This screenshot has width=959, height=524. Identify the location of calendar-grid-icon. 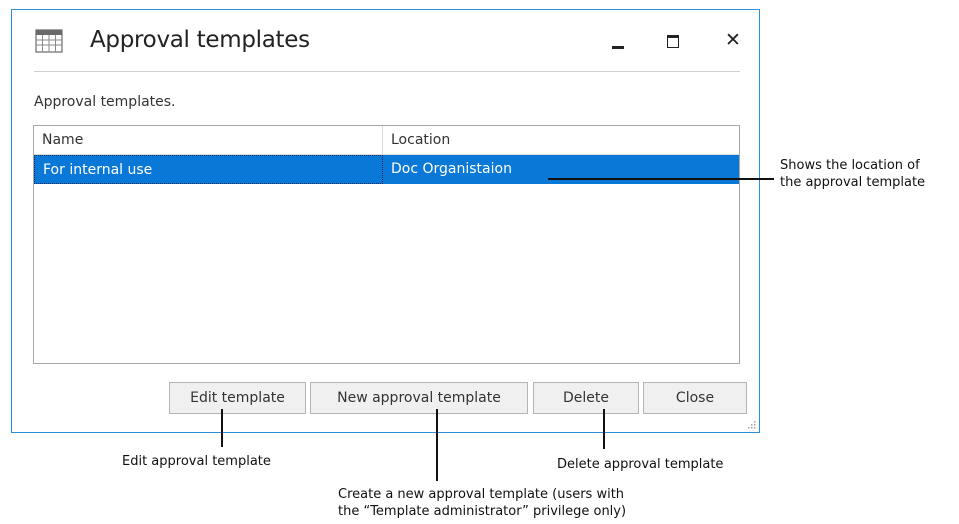
(49, 41).